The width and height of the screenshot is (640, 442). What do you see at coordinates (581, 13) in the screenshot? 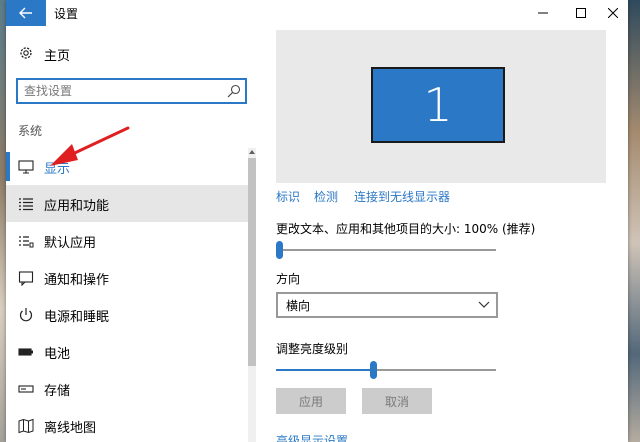
I see `maximize-icon` at bounding box center [581, 13].